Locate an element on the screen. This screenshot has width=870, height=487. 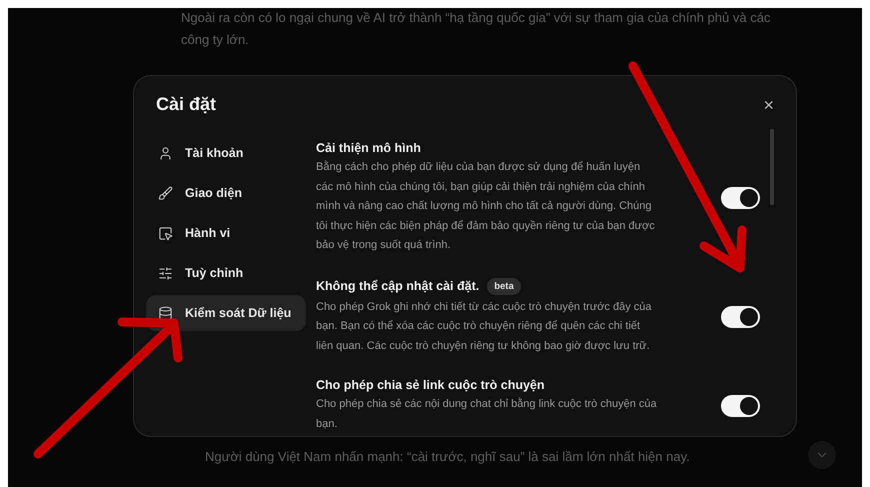
setting-description: Cho phép chia sẻ các nội dung chat chỉ bằng link cuộc trò chuyện của bạn. is located at coordinates (487, 414).